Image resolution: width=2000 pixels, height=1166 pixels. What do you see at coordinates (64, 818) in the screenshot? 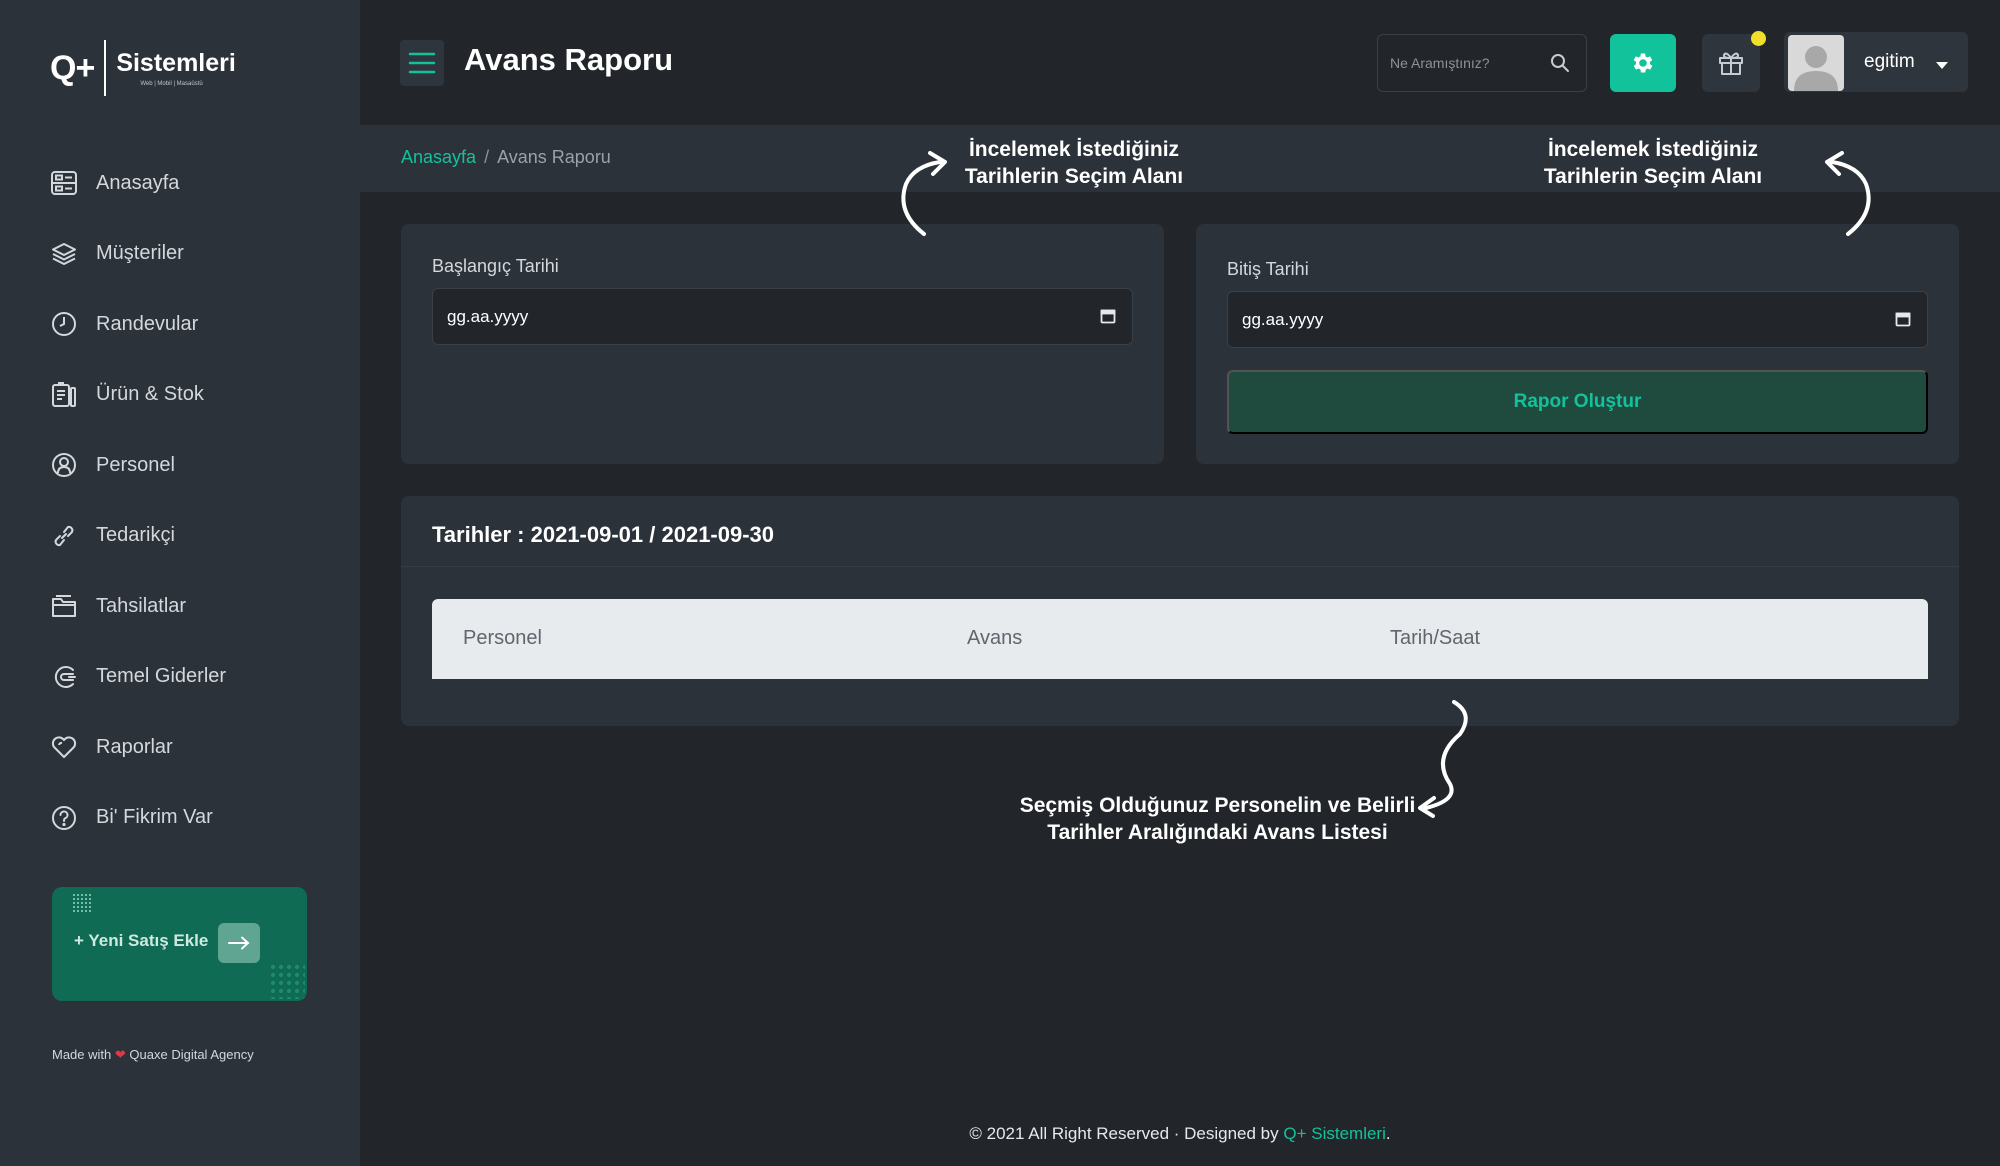
I see `question-icon` at bounding box center [64, 818].